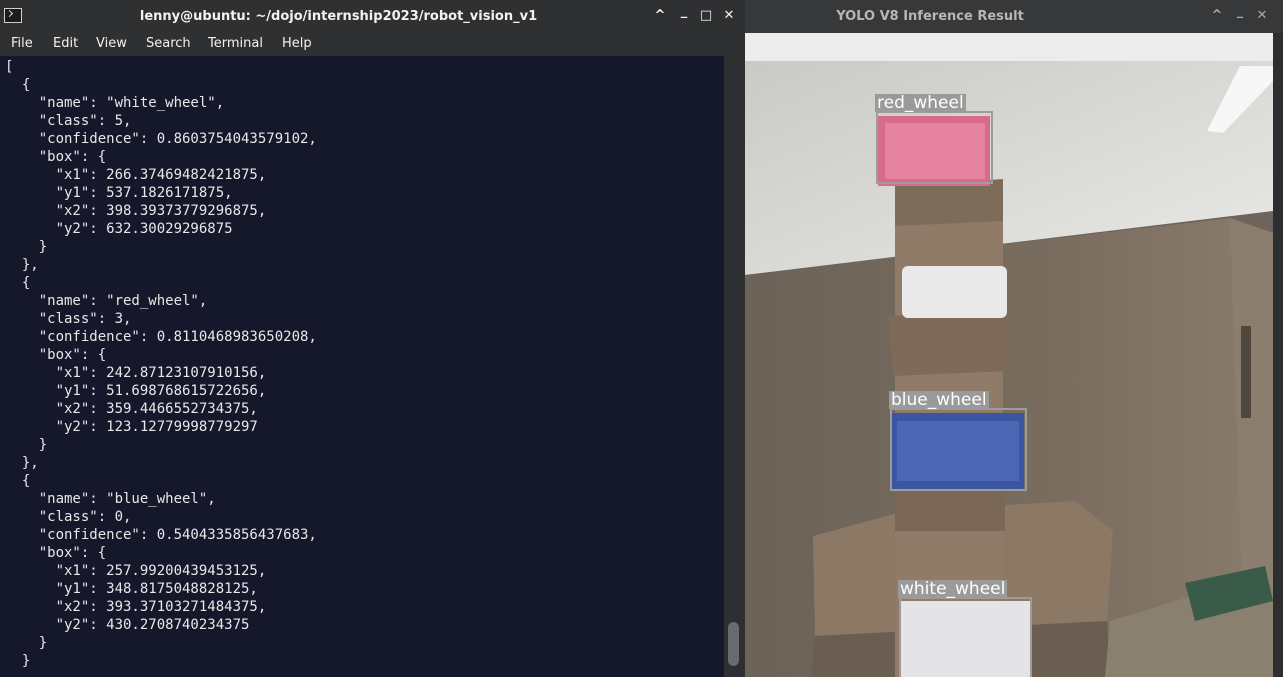 The width and height of the screenshot is (1283, 677). What do you see at coordinates (733, 644) in the screenshot?
I see `scrollbar-thumb` at bounding box center [733, 644].